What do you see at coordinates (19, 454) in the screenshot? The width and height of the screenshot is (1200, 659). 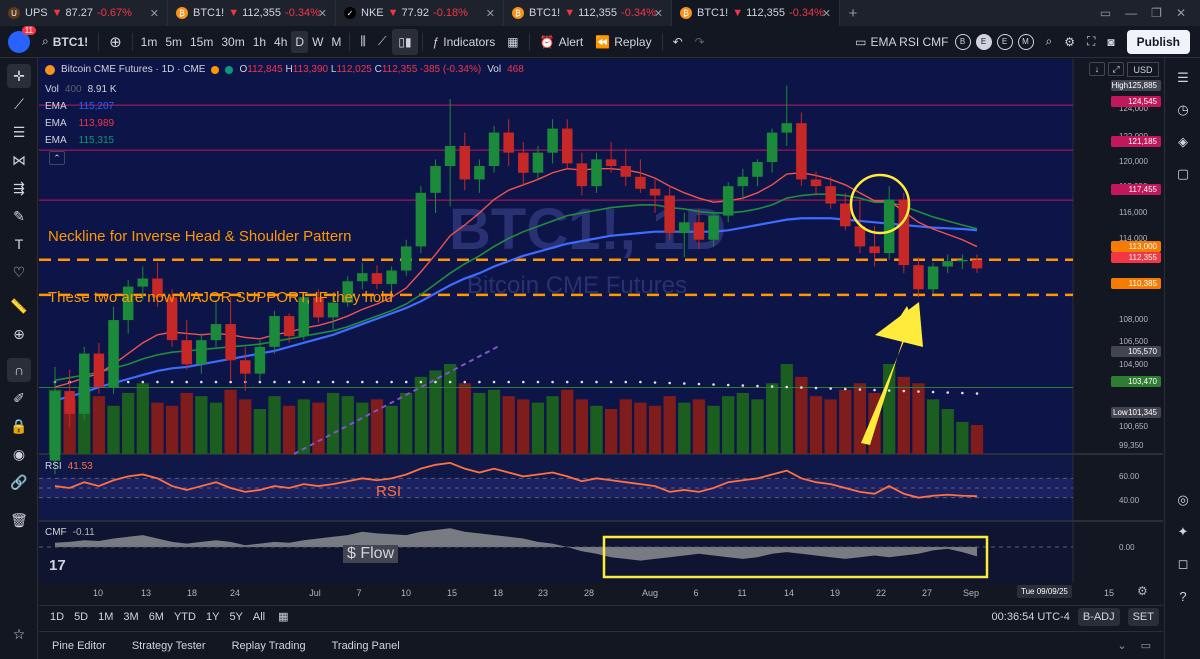 I see `hide-tool: ◉` at bounding box center [19, 454].